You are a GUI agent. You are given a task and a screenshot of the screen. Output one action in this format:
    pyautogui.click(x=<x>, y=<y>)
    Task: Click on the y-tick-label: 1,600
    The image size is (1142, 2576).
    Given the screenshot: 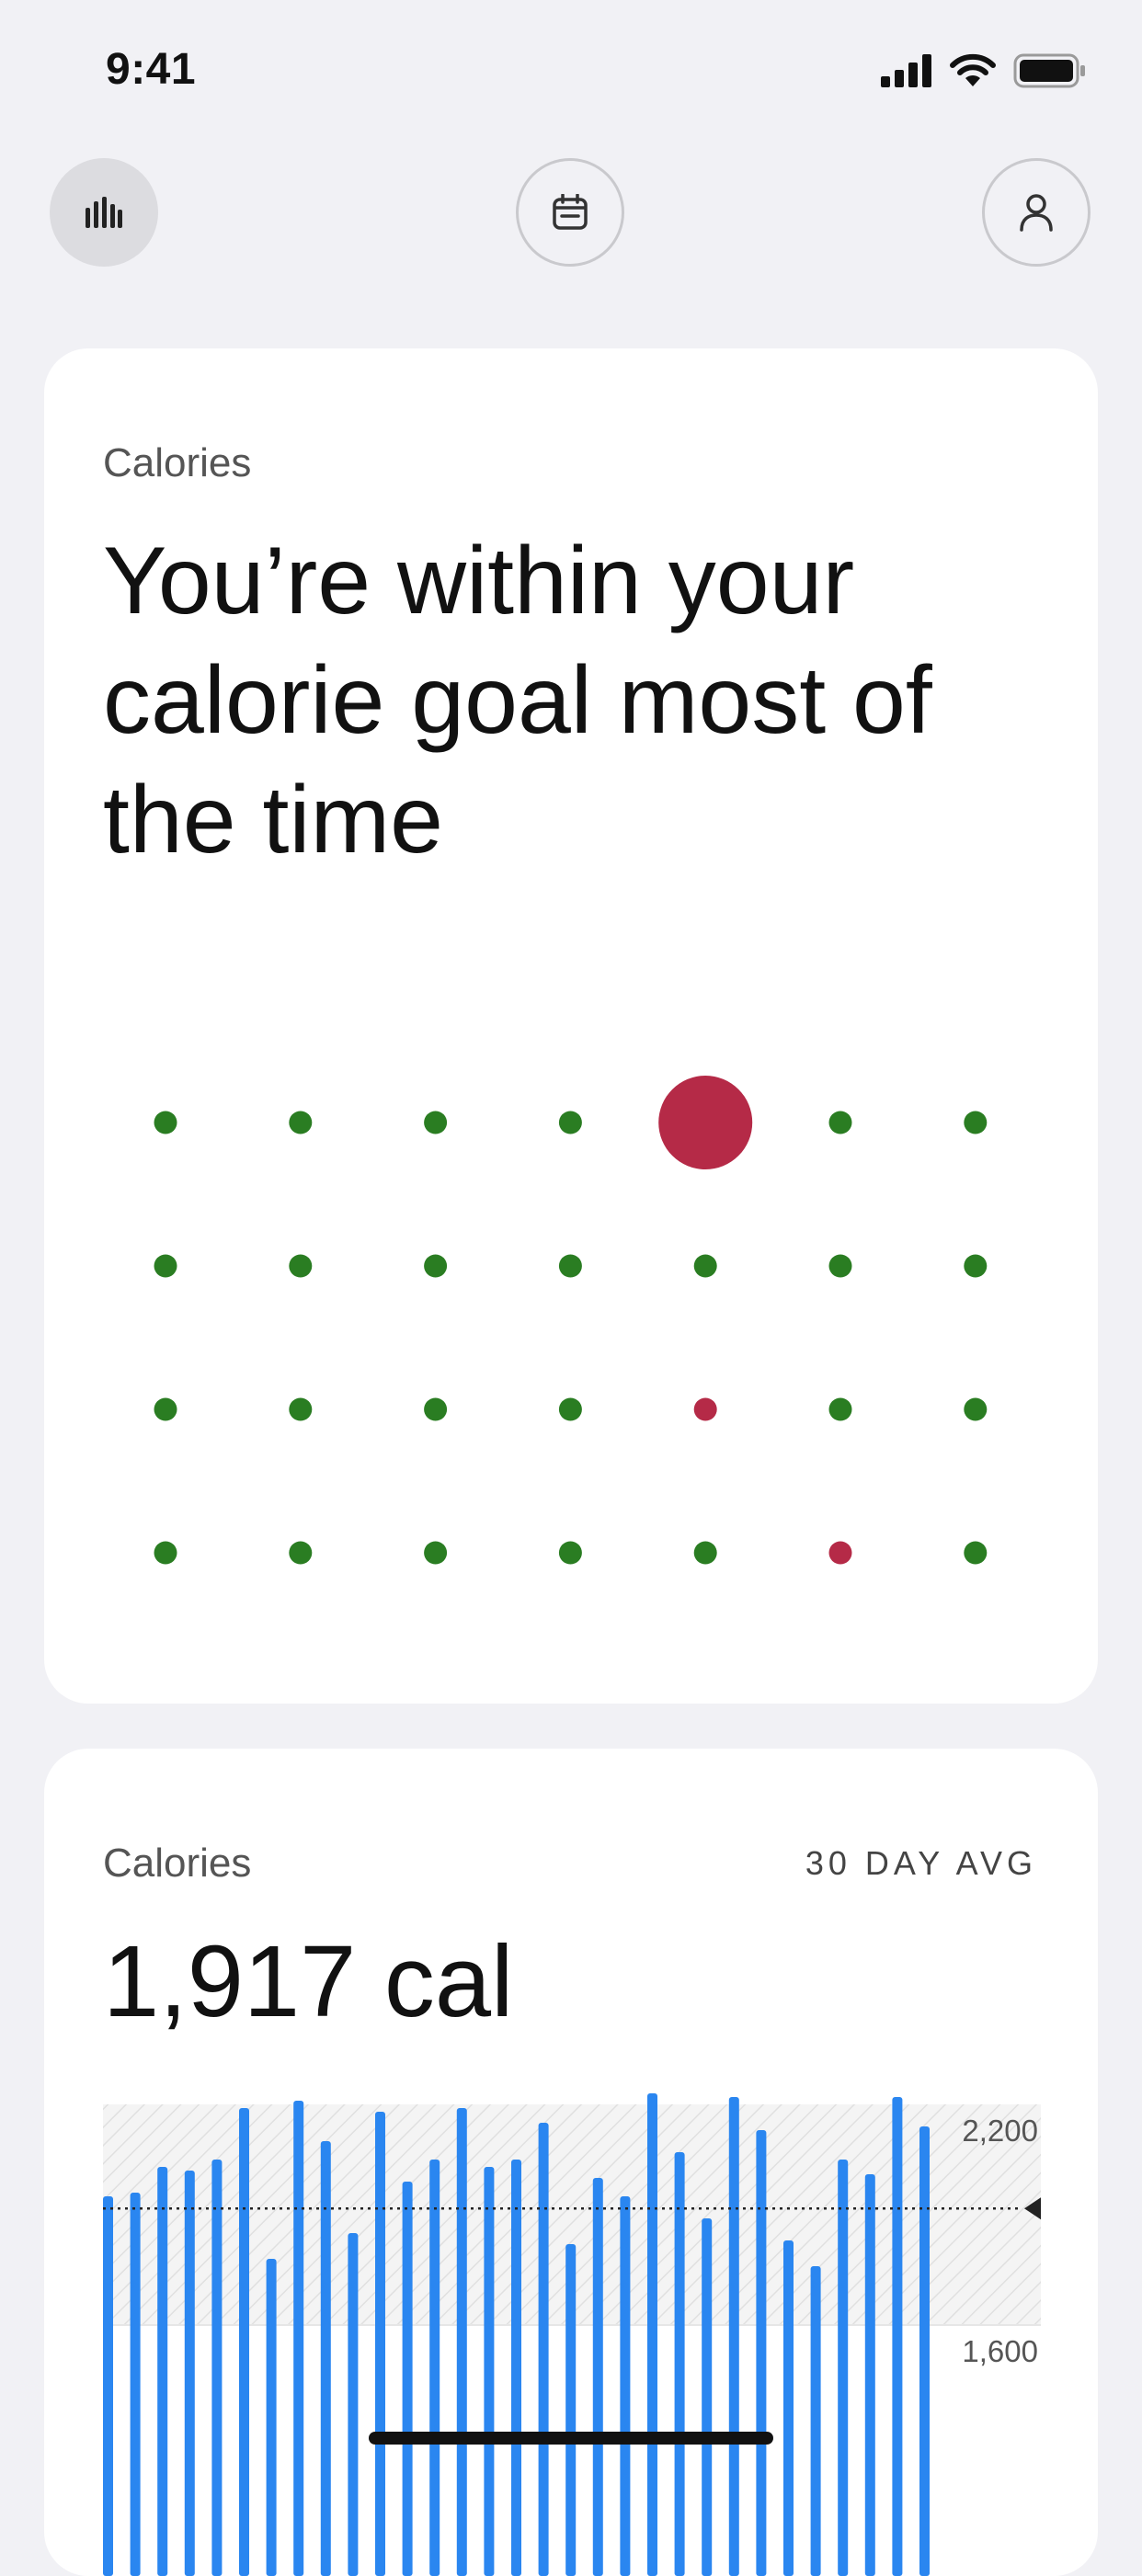 What is the action you would take?
    pyautogui.click(x=1000, y=2351)
    